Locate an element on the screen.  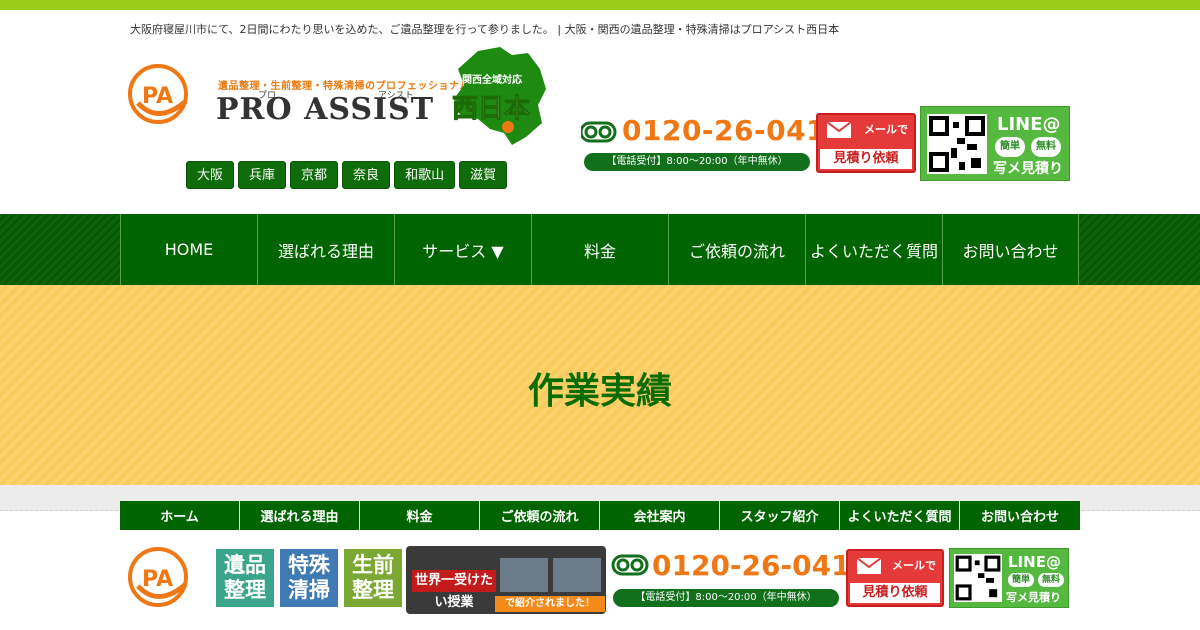
tile-ihin-seiri: 遺品整理 is located at coordinates (245, 578).